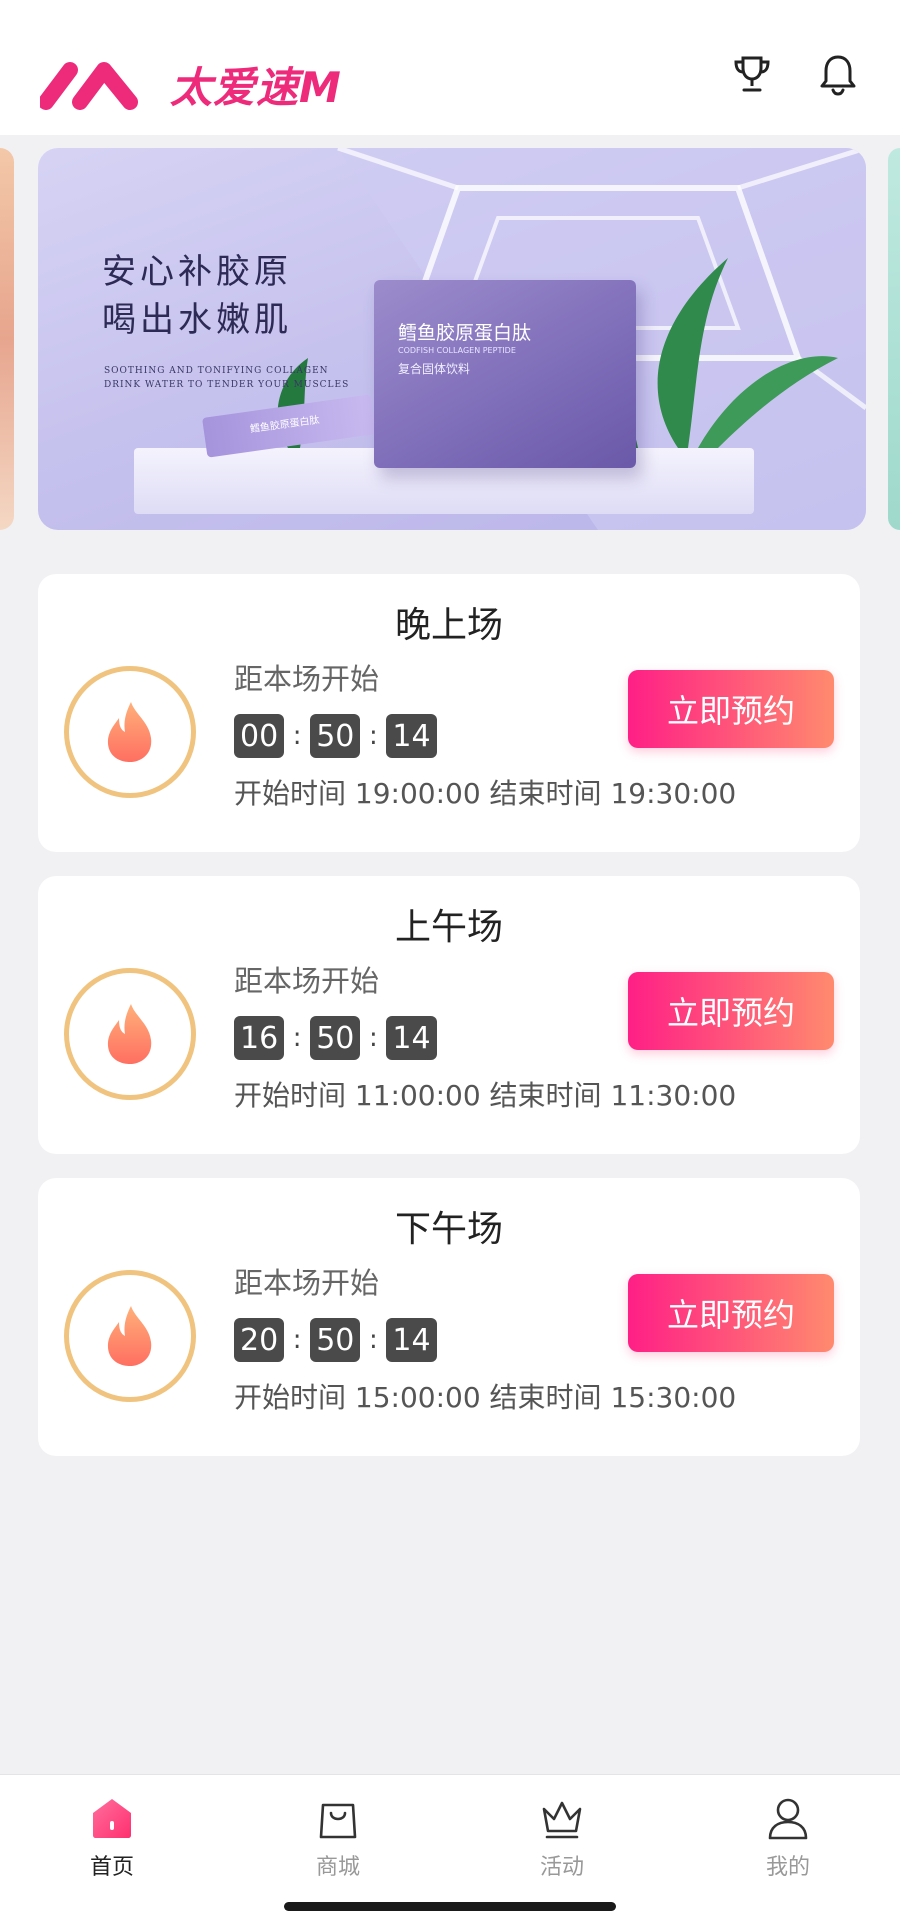 This screenshot has width=900, height=1926. What do you see at coordinates (448, 625) in the screenshot?
I see `session-title: 晚上场` at bounding box center [448, 625].